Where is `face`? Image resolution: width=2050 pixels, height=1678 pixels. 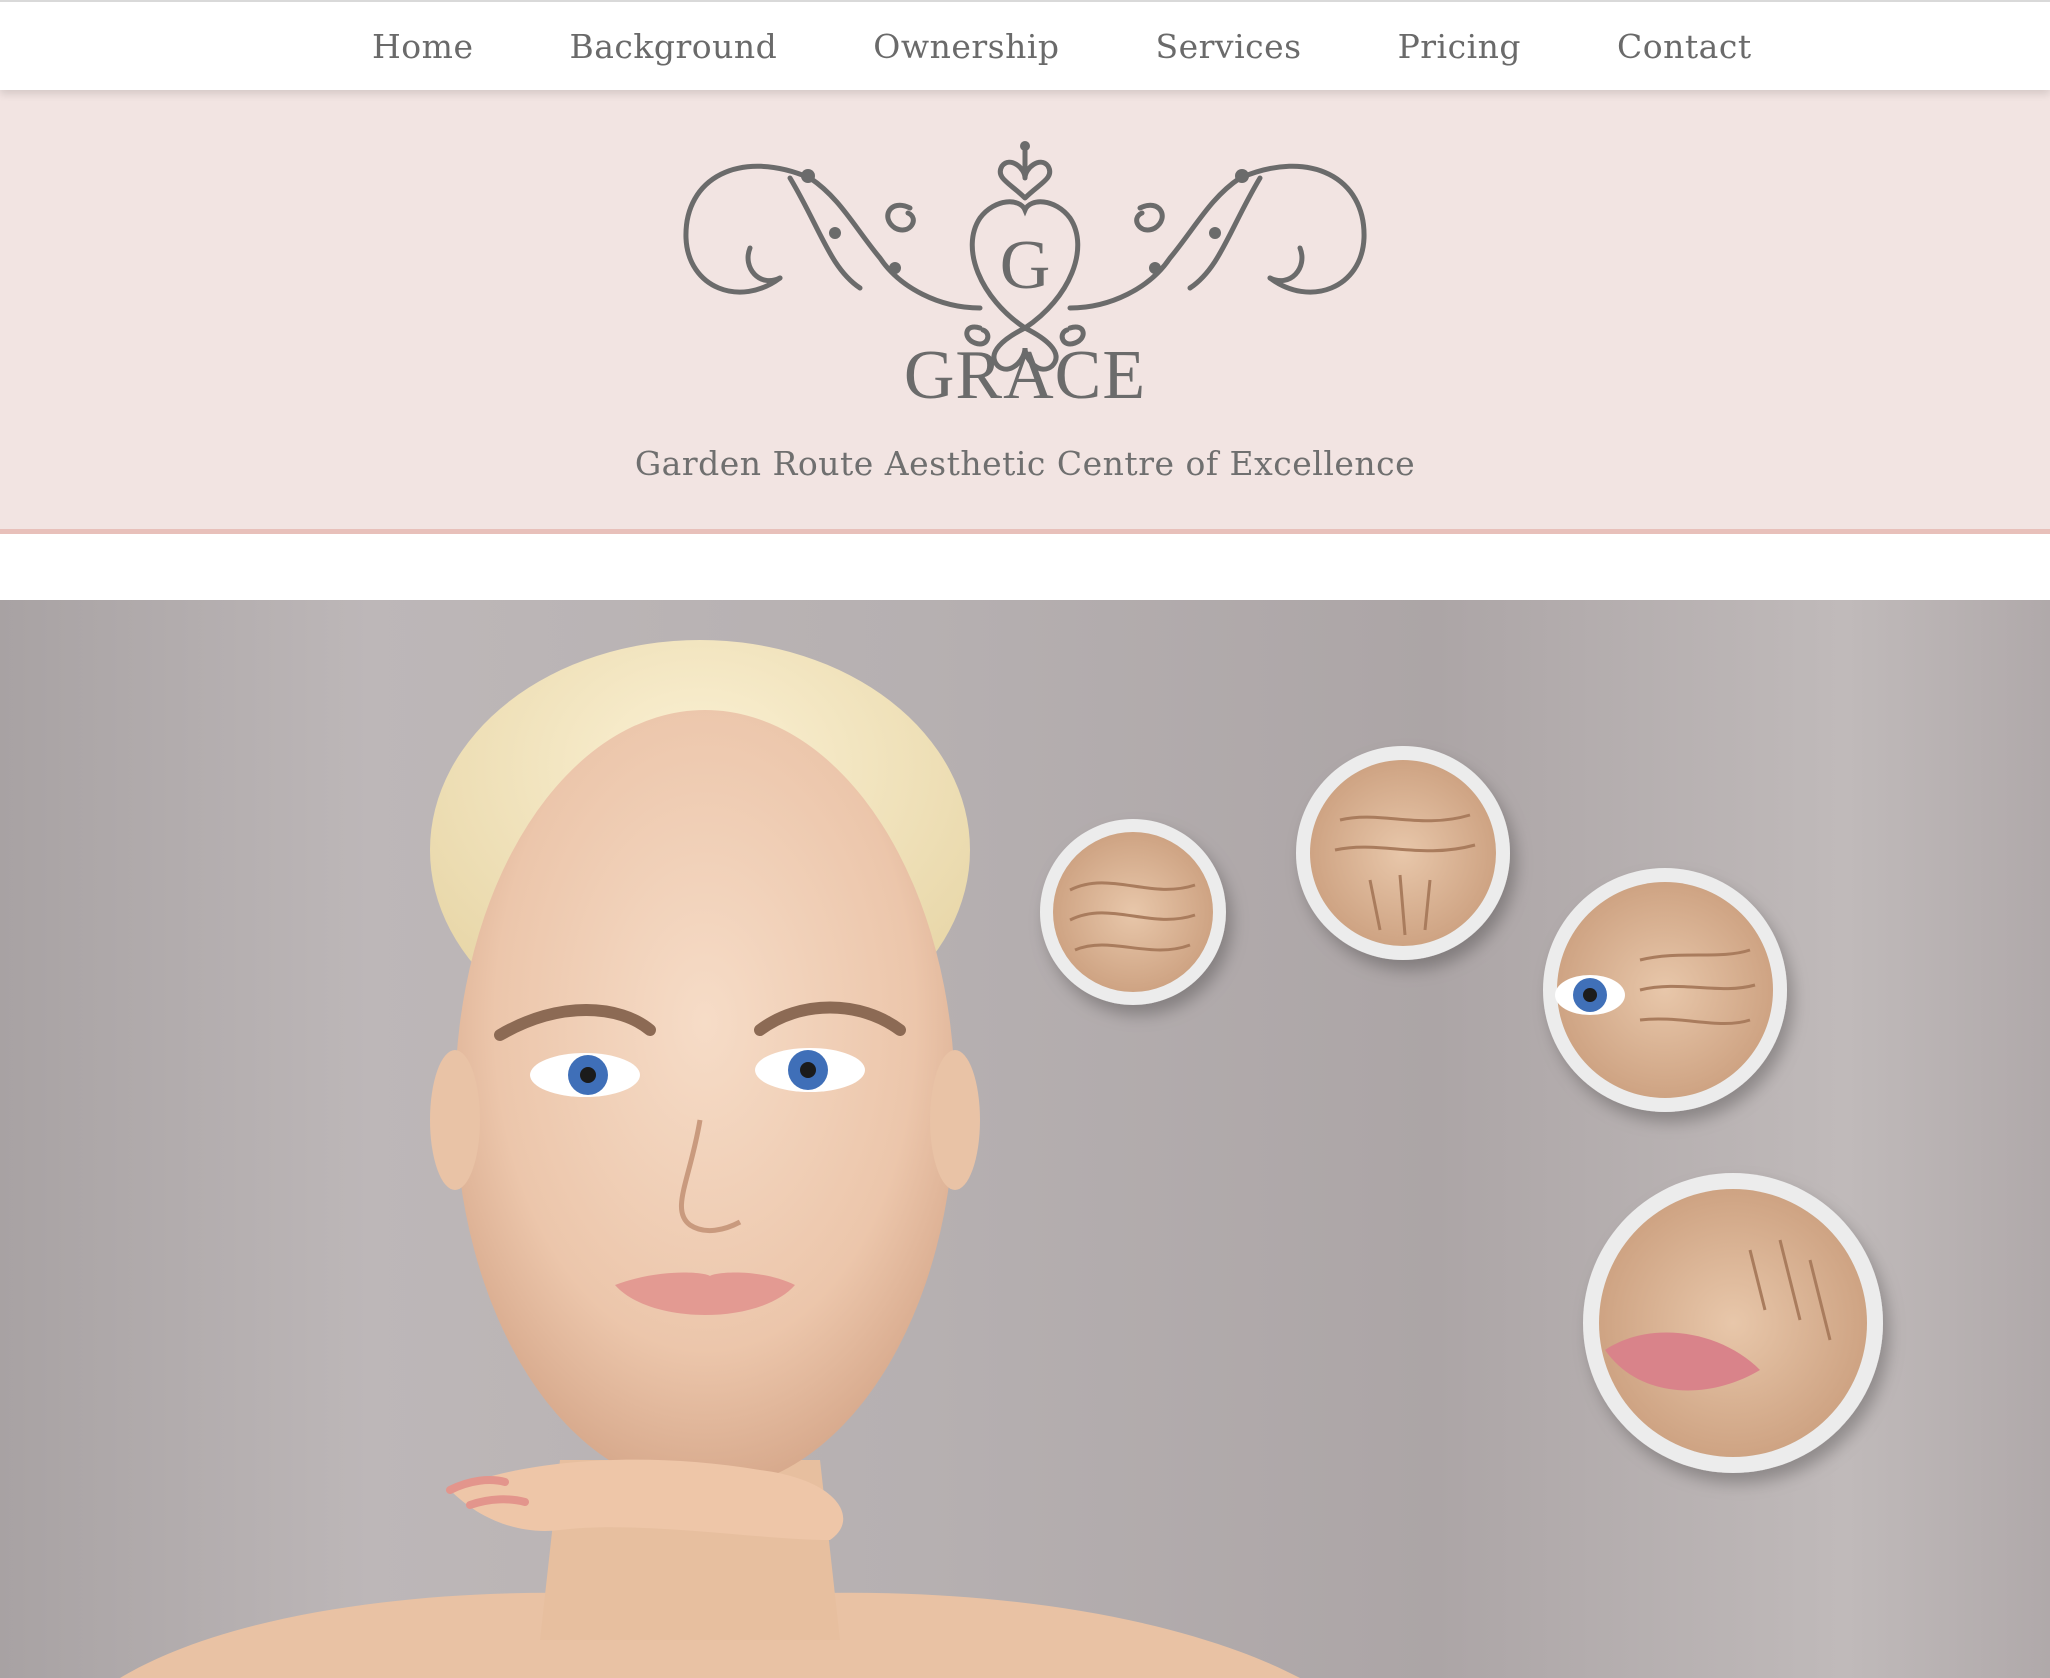 face is located at coordinates (705, 1100).